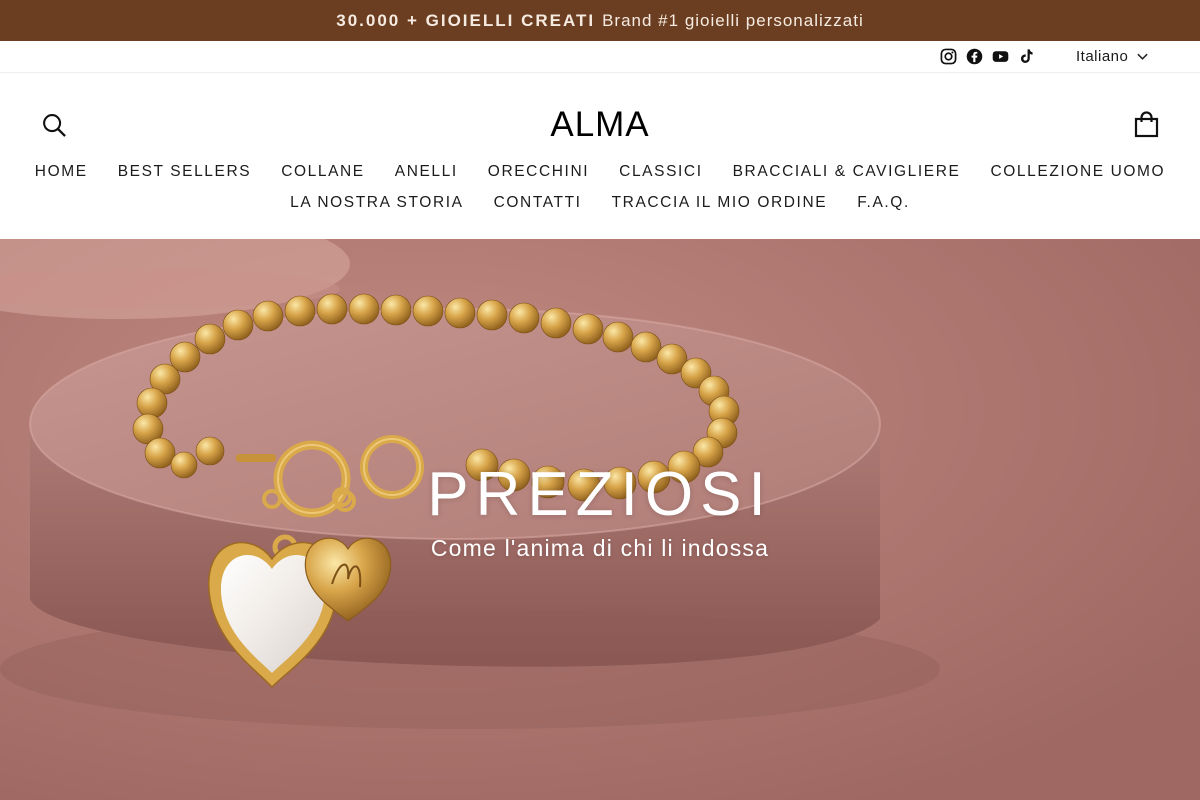 The image size is (1200, 800). I want to click on social-links, so click(987, 56).